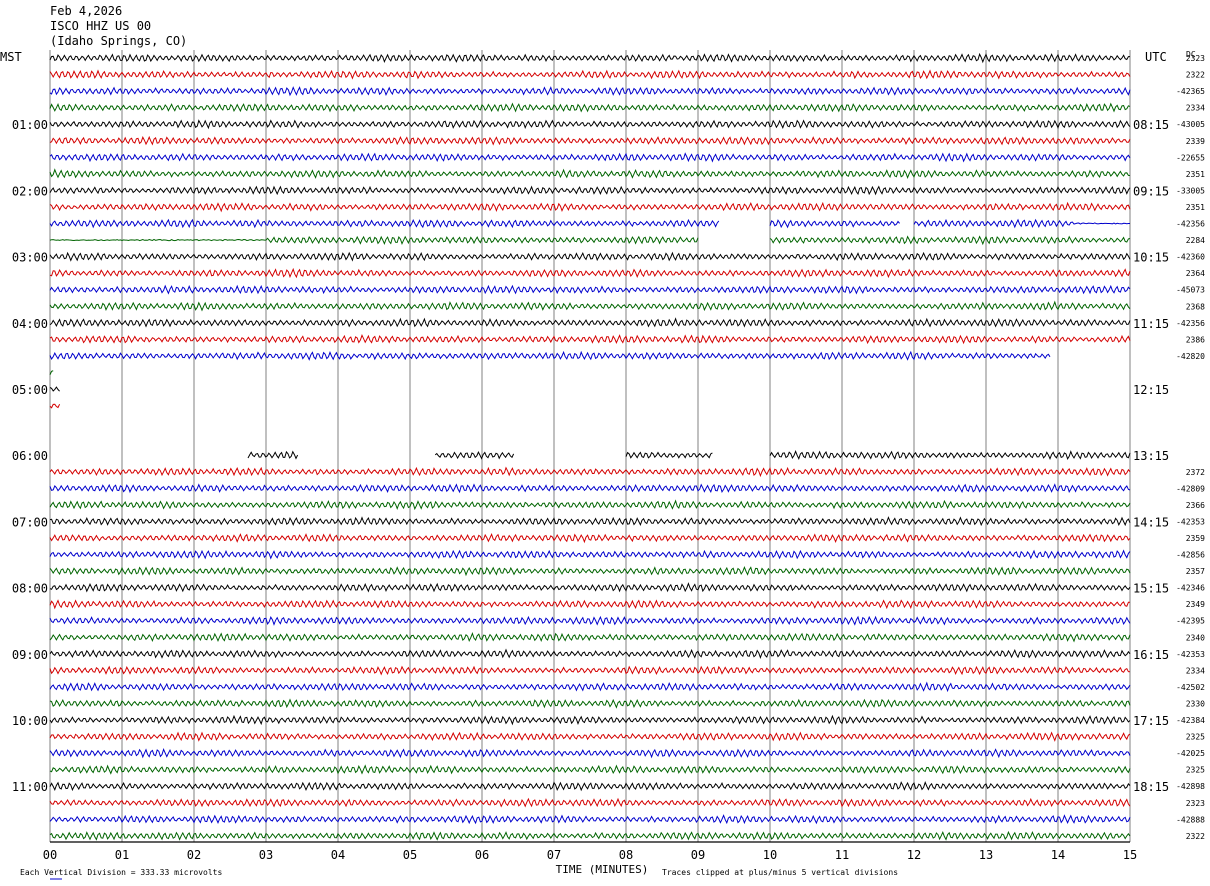 The image size is (1210, 886). Describe the element at coordinates (1195, 273) in the screenshot. I see `dc-offset-13: 2364` at that location.